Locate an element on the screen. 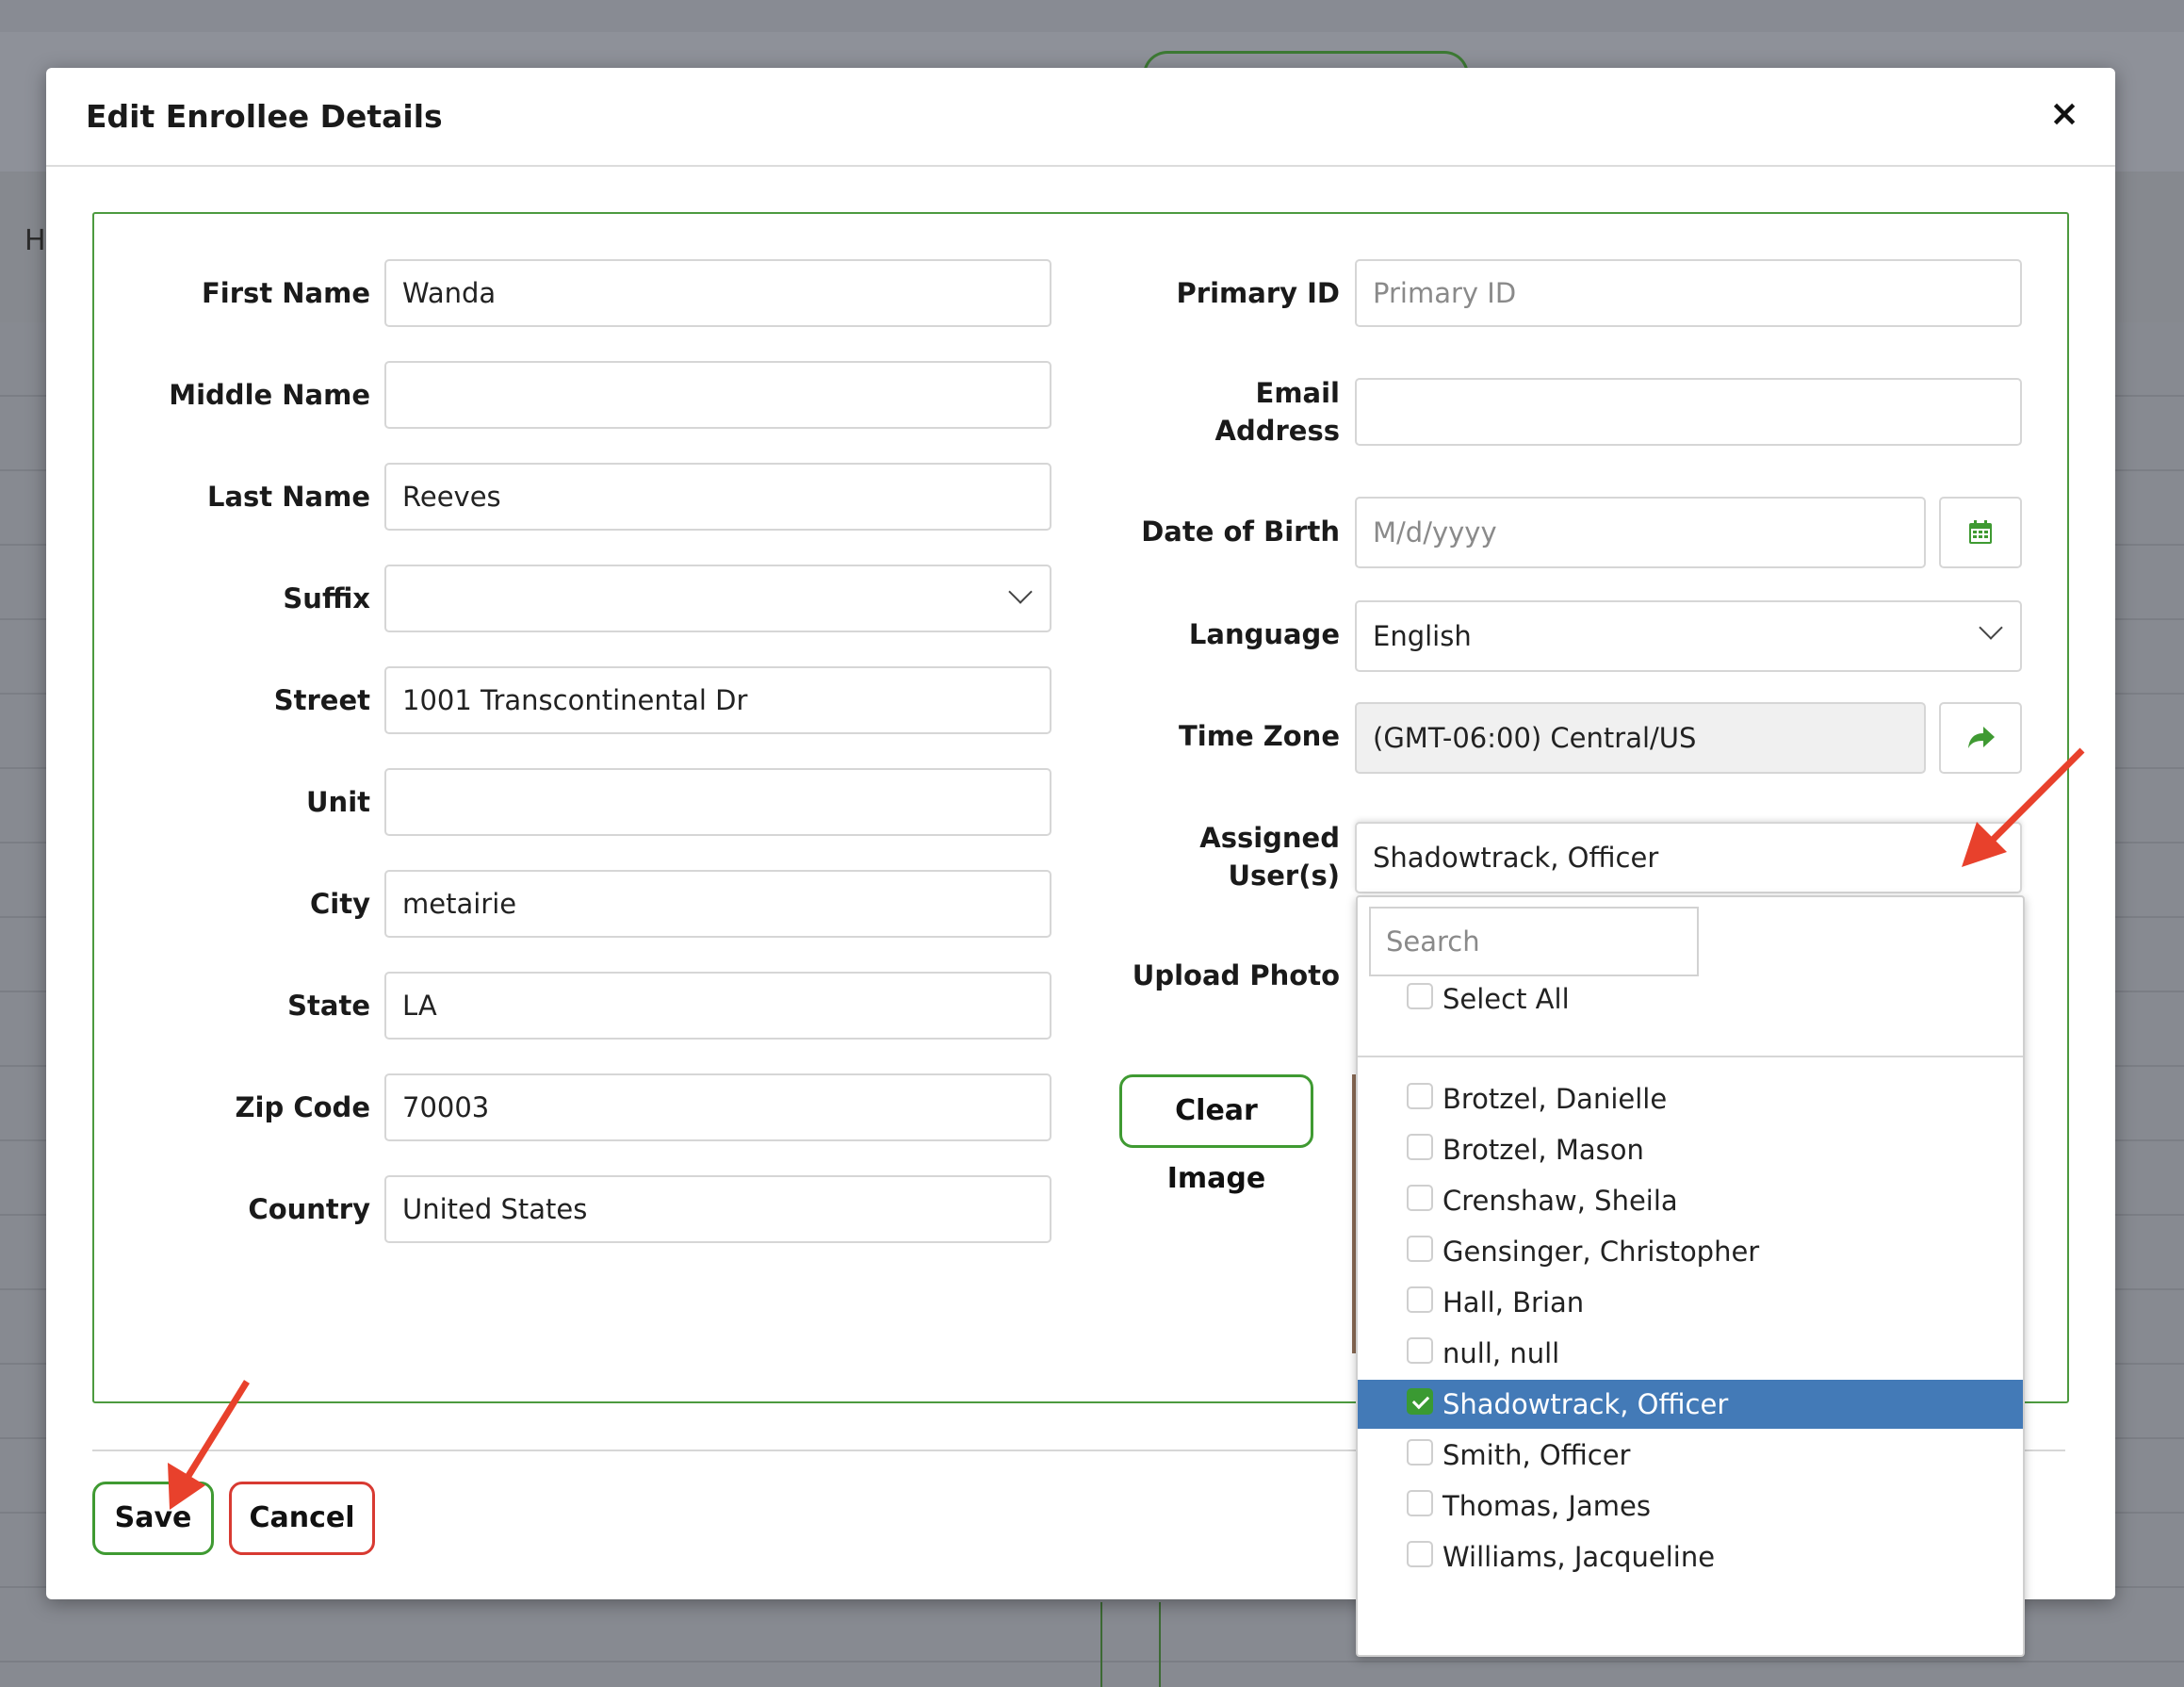 The width and height of the screenshot is (2184, 1687). user-option: Hall, Brian is located at coordinates (1690, 1302).